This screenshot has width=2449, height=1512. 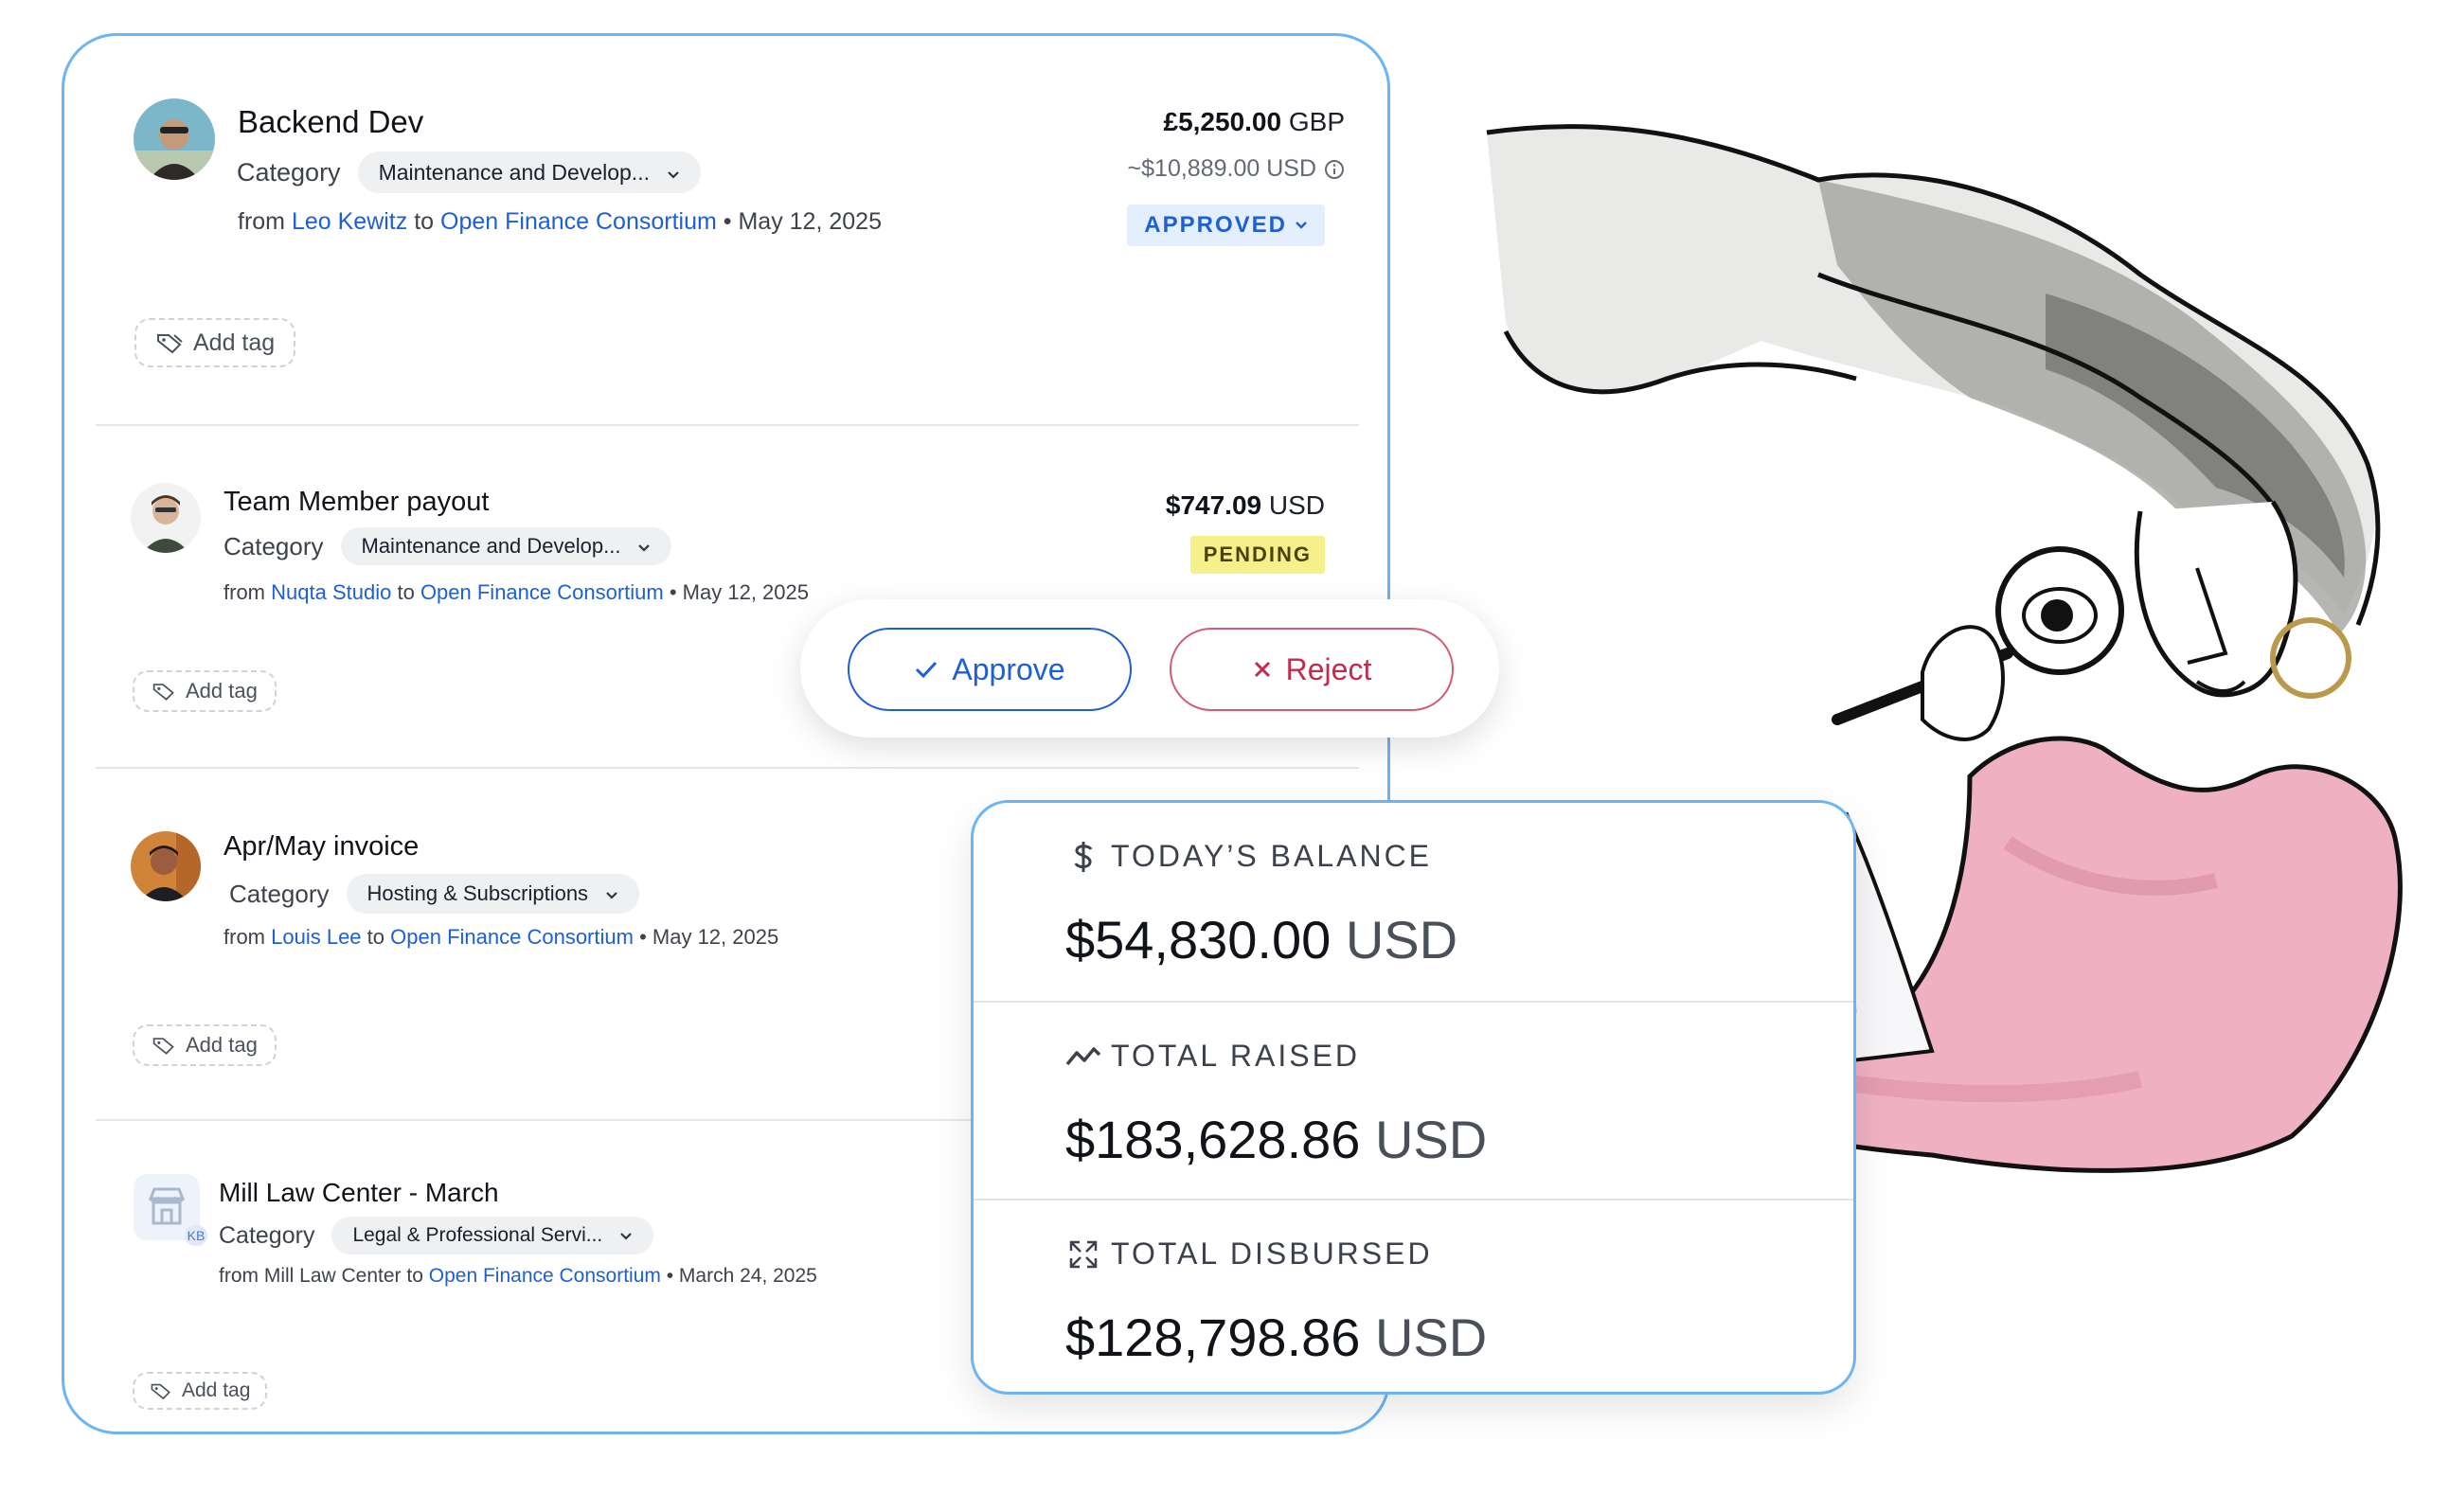 I want to click on total-raised-label: TOTAL RAISED, so click(x=1236, y=1056).